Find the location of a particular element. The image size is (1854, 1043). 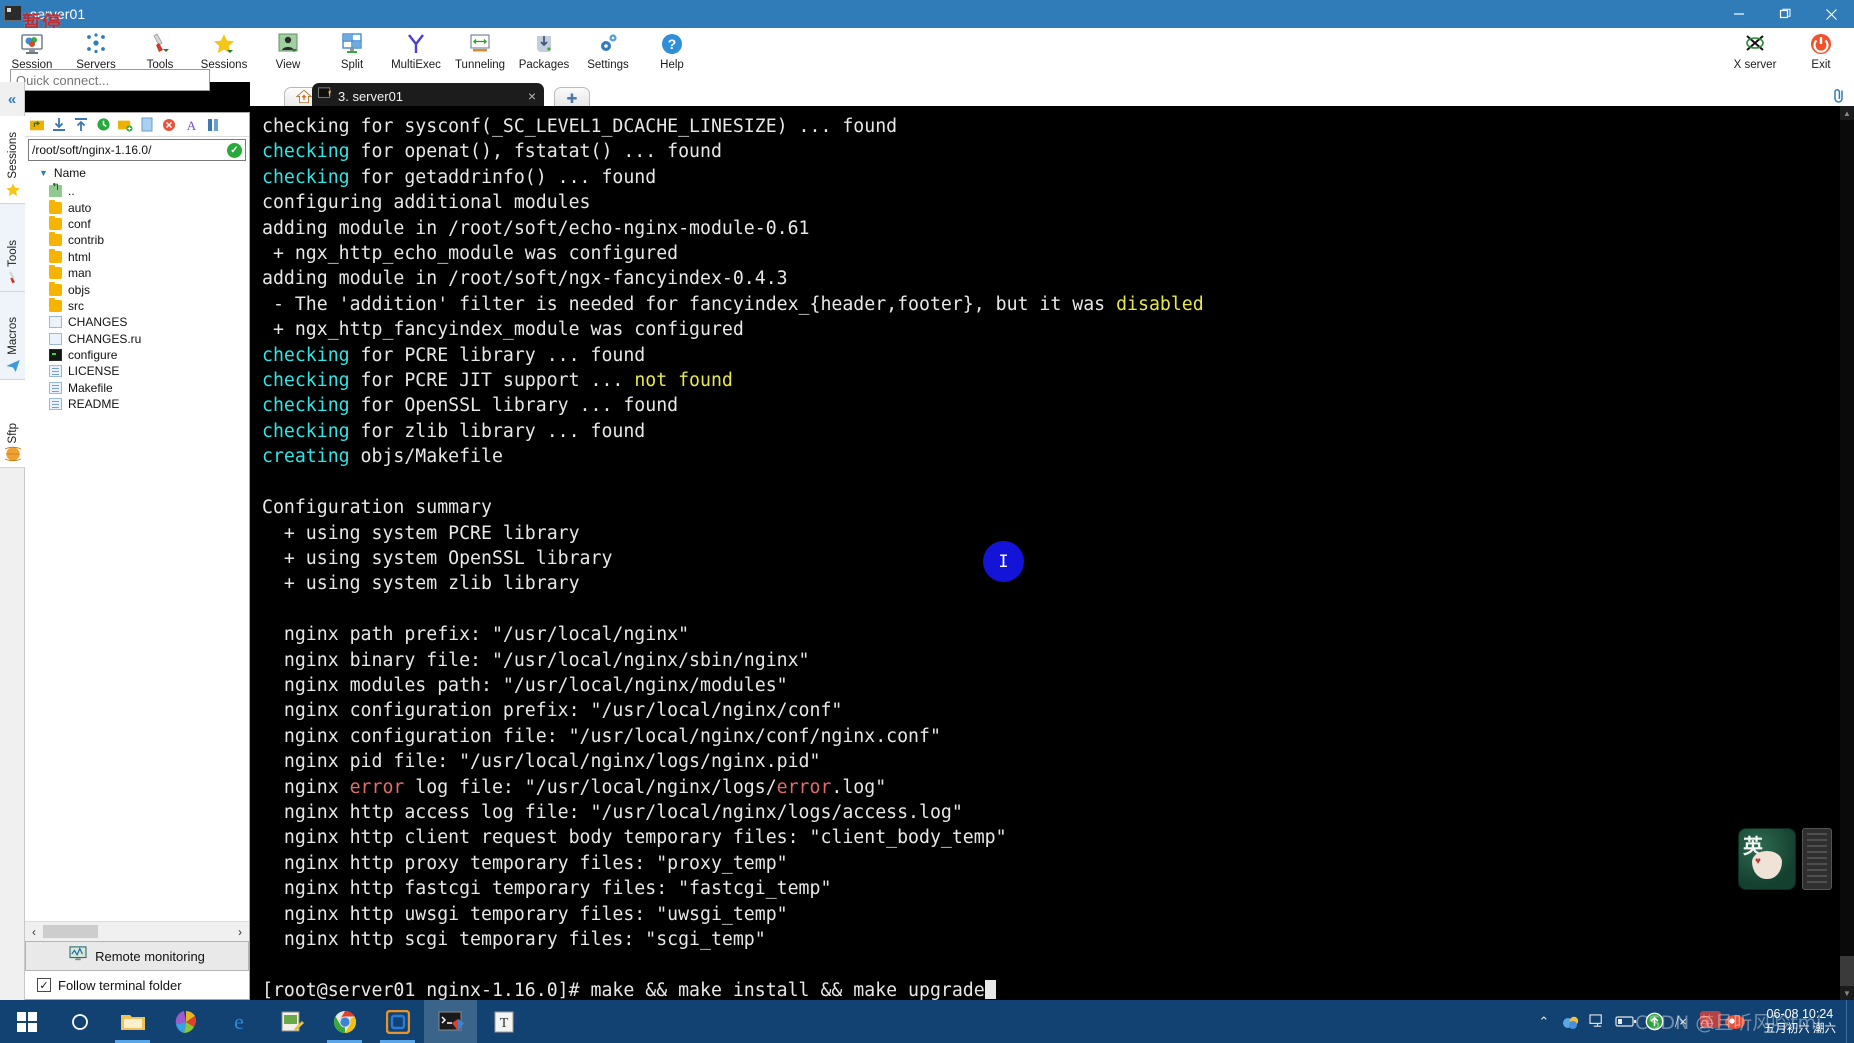

sidebar-item-tools: Tools is located at coordinates (12, 248).